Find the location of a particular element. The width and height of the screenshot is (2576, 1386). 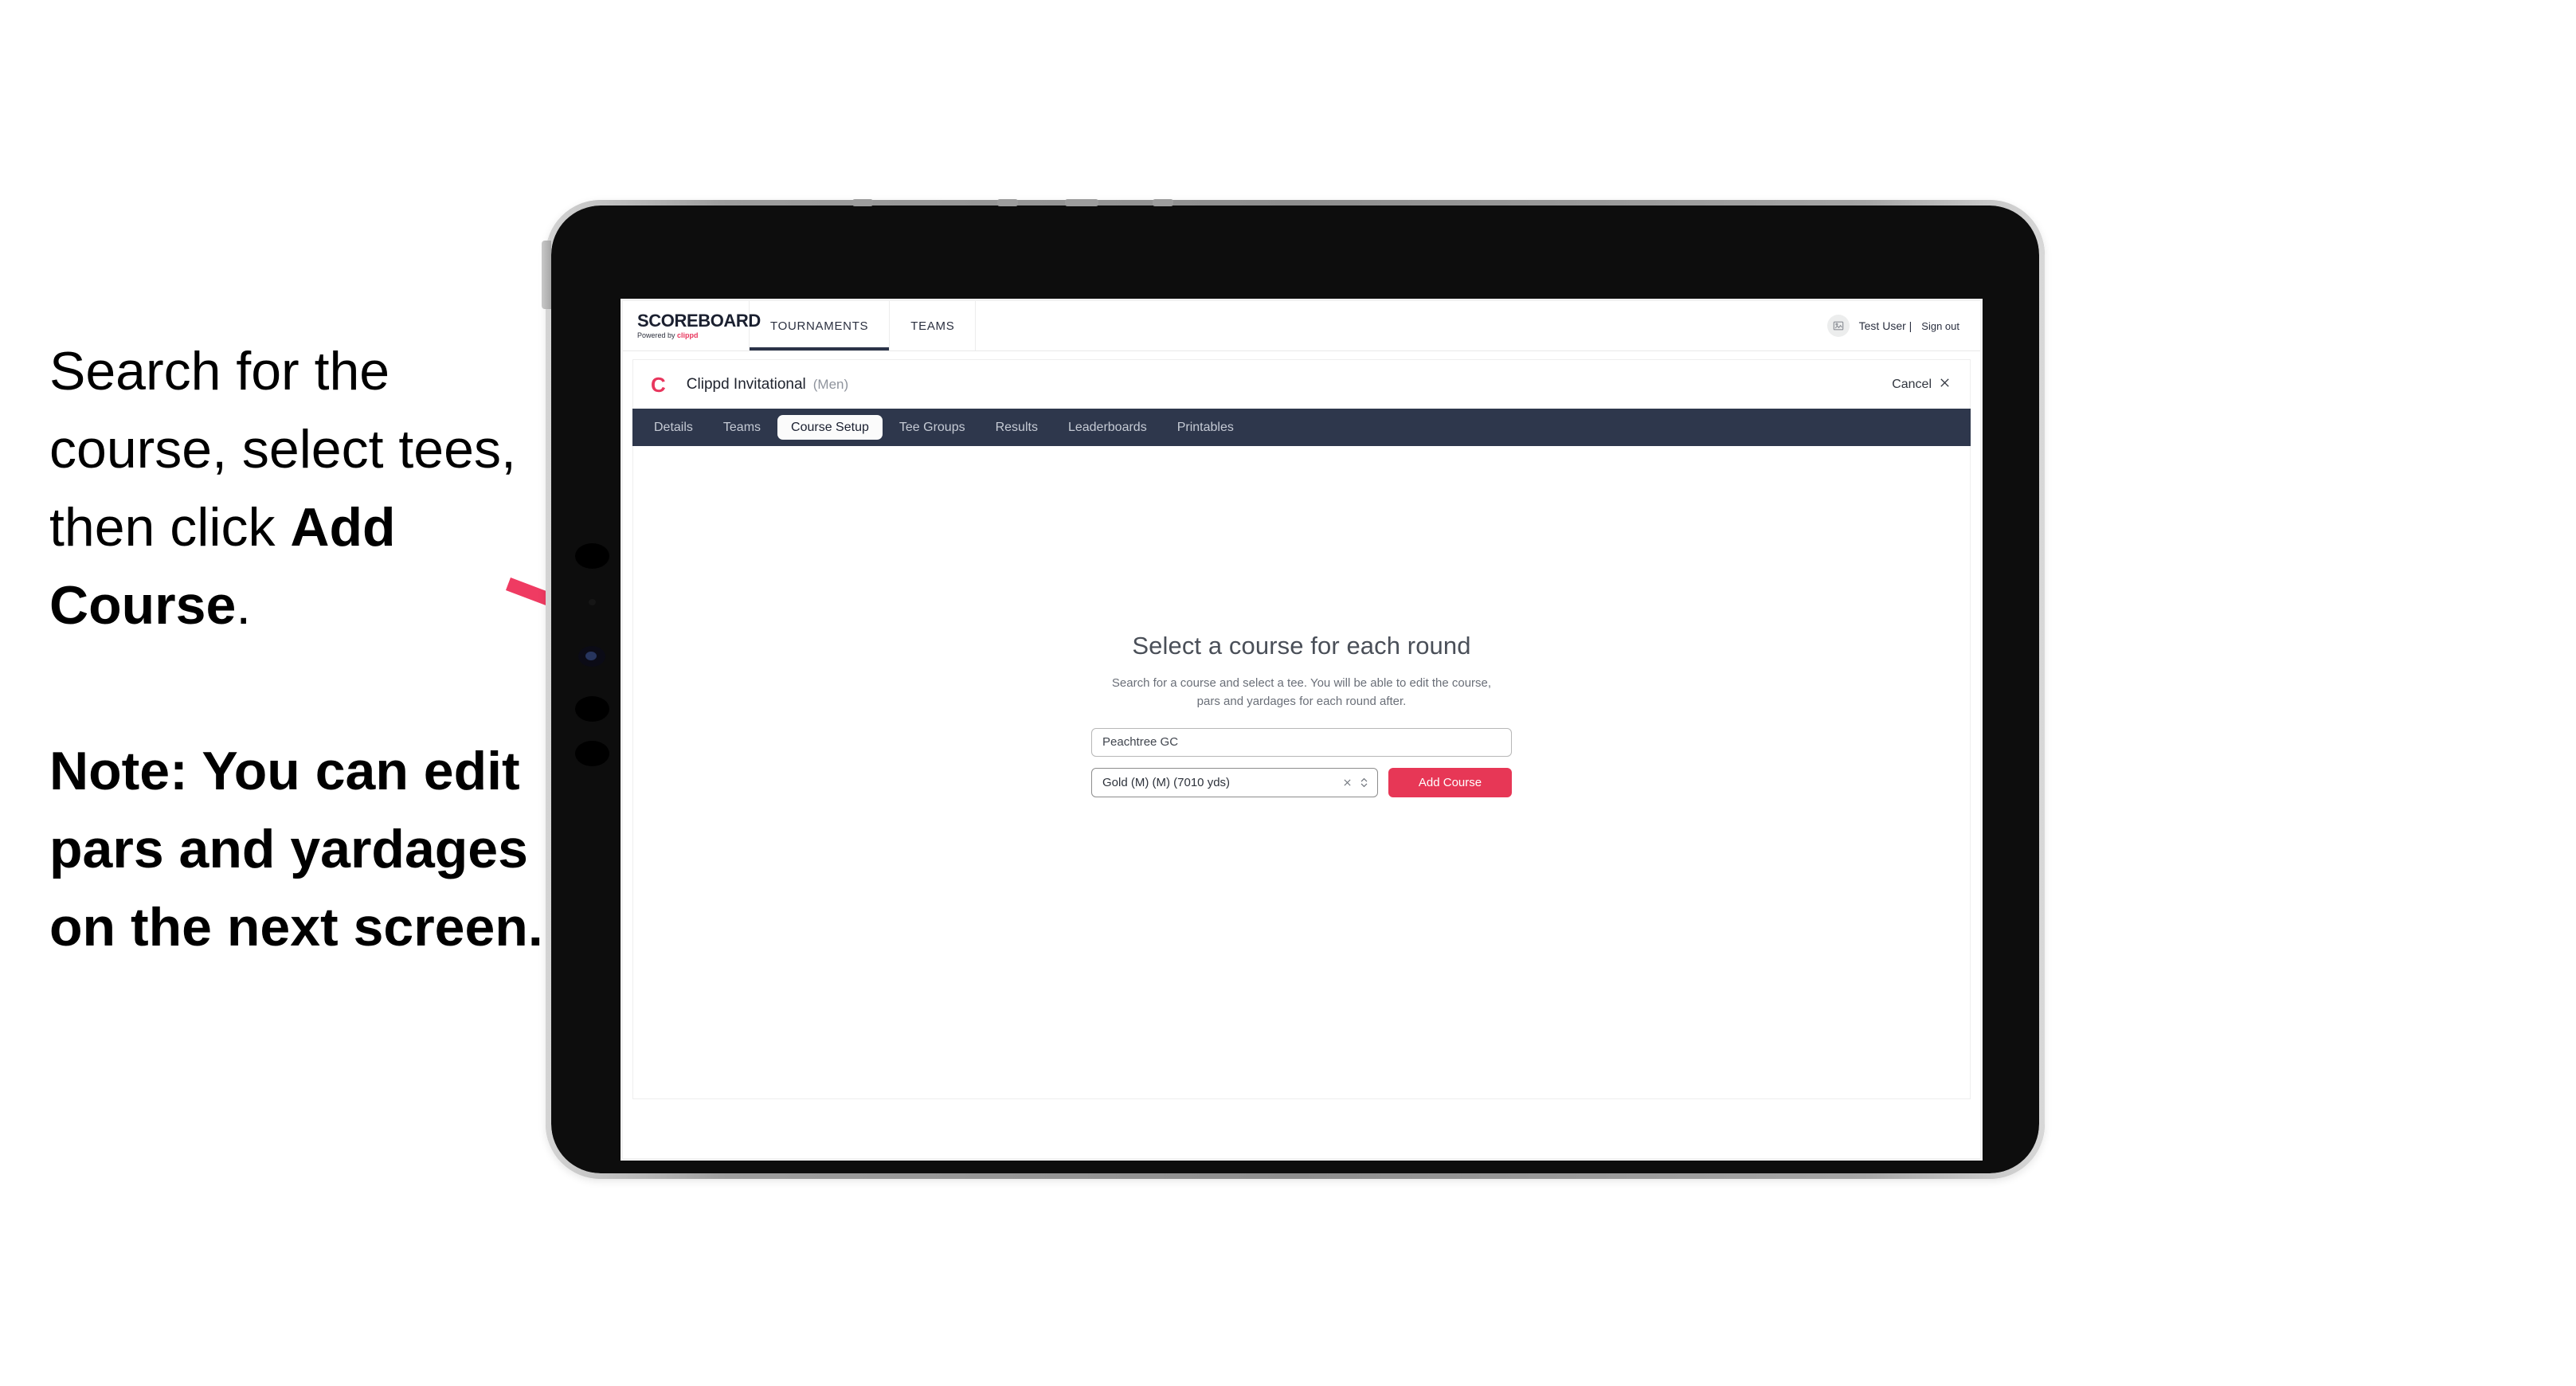

power-button is located at coordinates (1081, 202).